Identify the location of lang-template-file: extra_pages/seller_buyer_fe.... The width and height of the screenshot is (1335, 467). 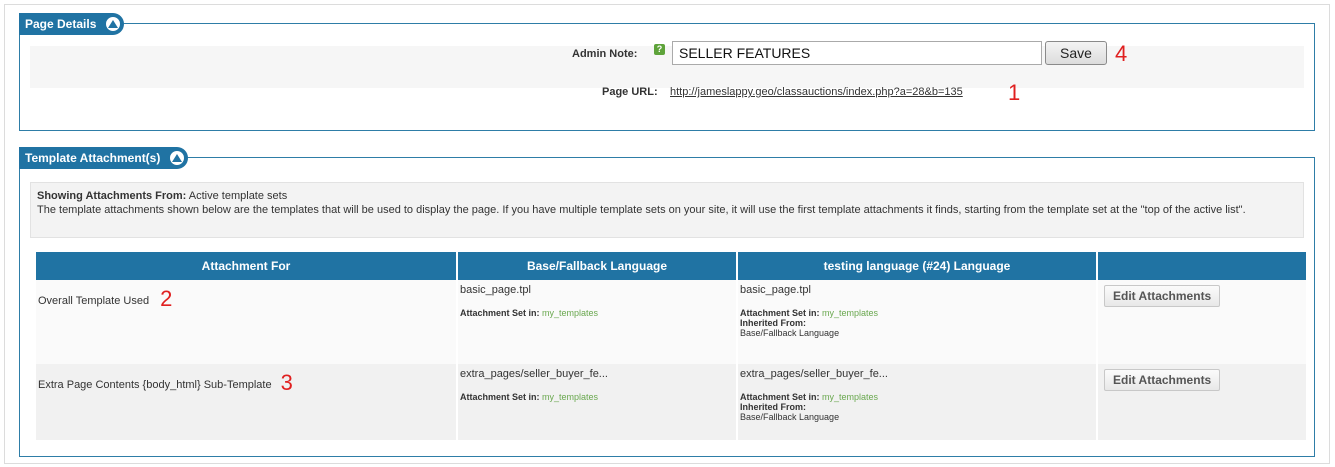
(814, 374).